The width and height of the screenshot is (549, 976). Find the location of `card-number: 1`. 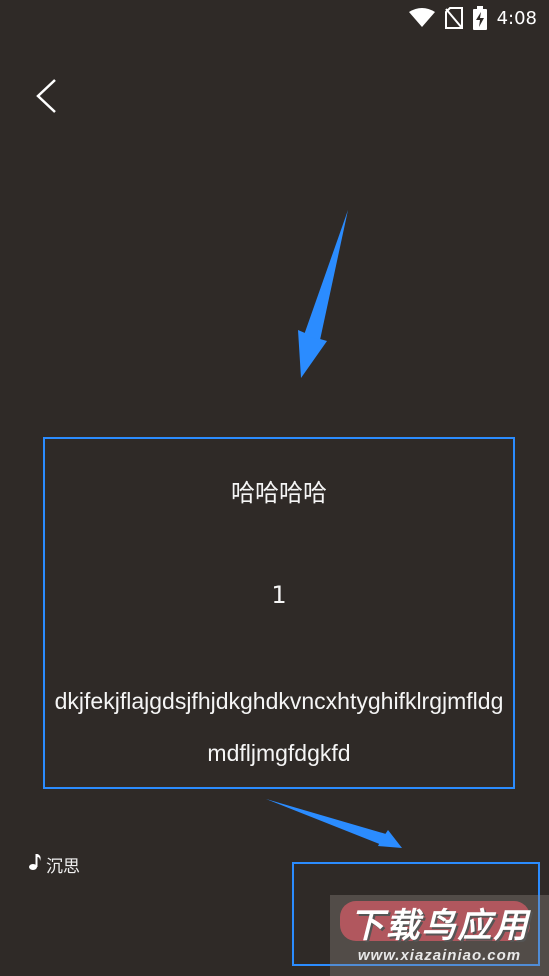

card-number: 1 is located at coordinates (279, 595).